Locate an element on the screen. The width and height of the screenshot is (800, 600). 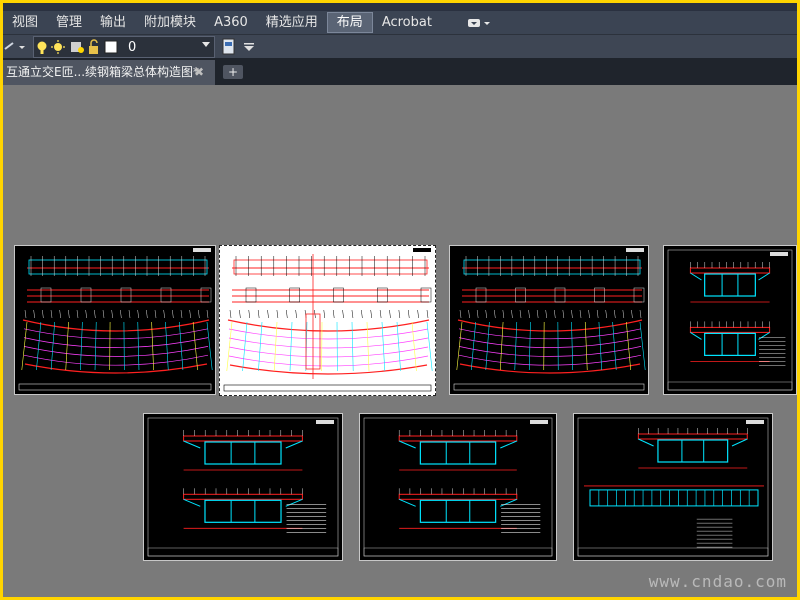
toolbar-overflow-icon is located at coordinates (249, 47).